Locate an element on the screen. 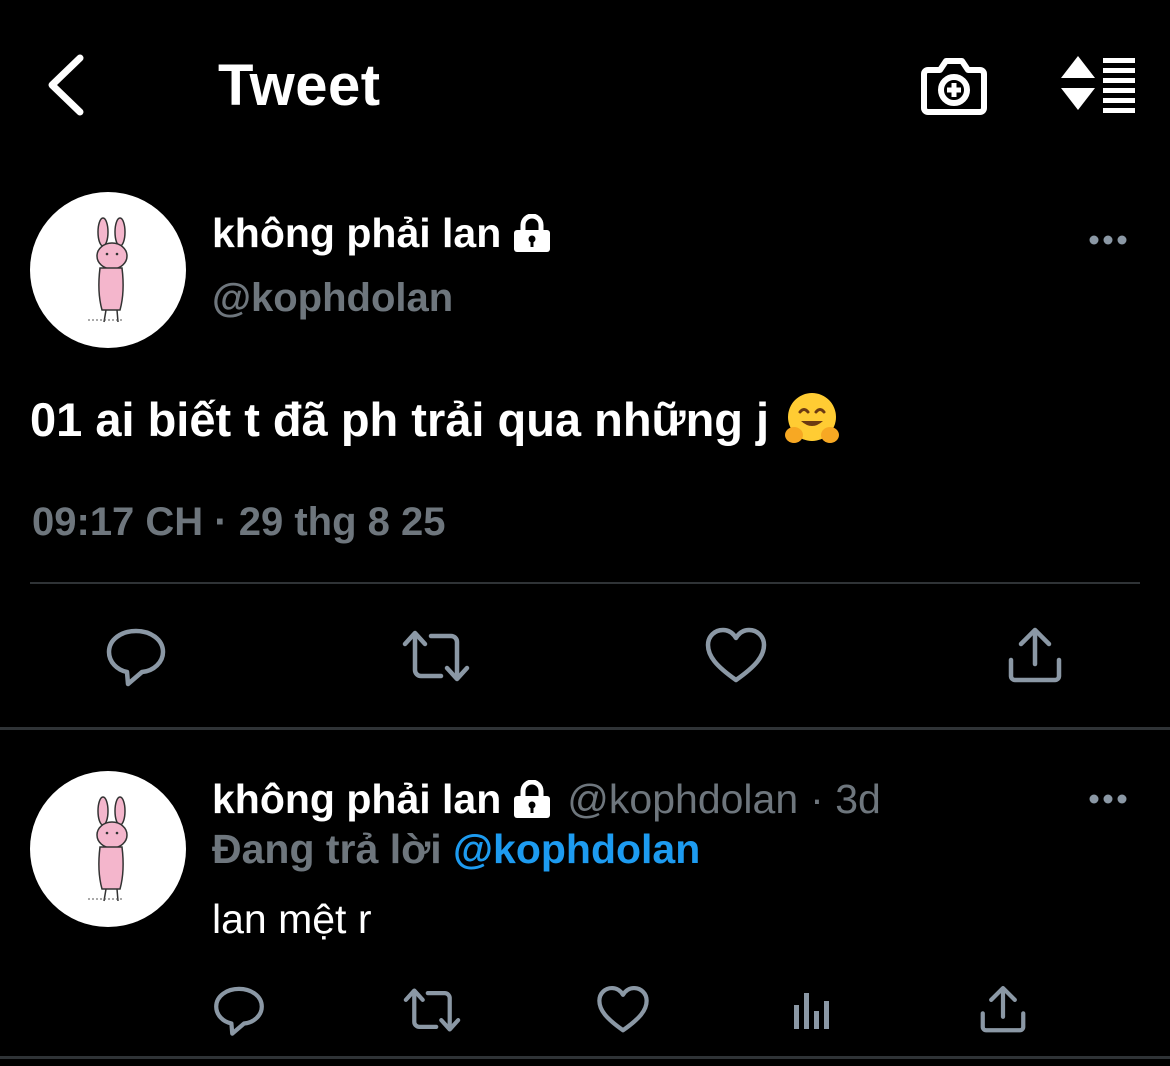  reply-header: không phải lan @kophdolan · 3d is located at coordinates (546, 799).